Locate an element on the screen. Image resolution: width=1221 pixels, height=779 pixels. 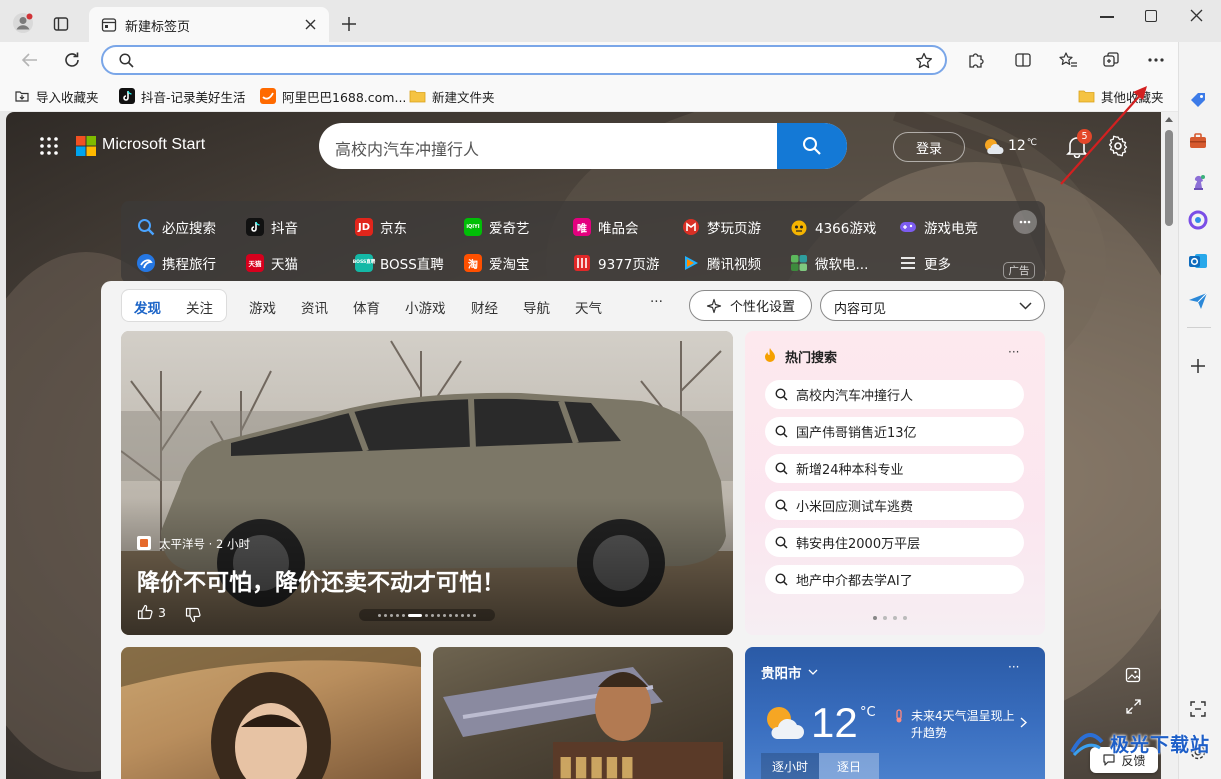
expand-button is located at coordinates (1133, 706).